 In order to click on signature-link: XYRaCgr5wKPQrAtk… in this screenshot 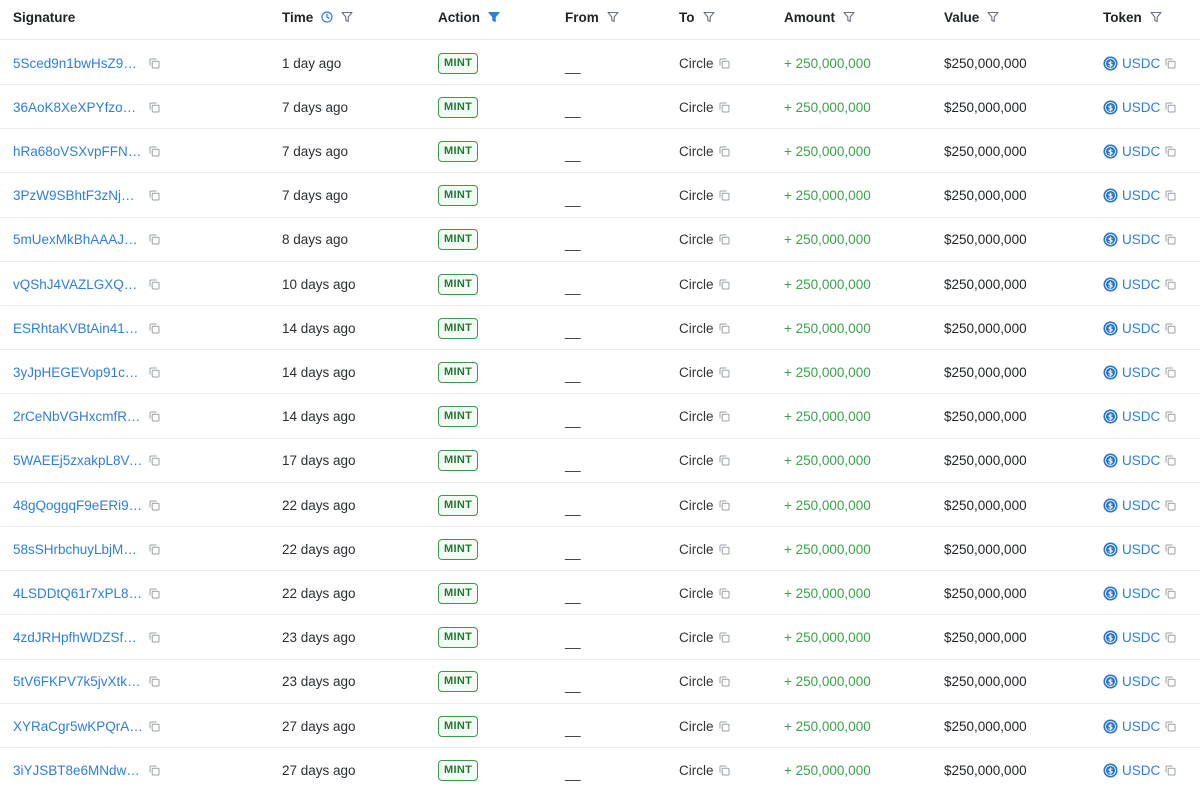, I will do `click(78, 726)`.